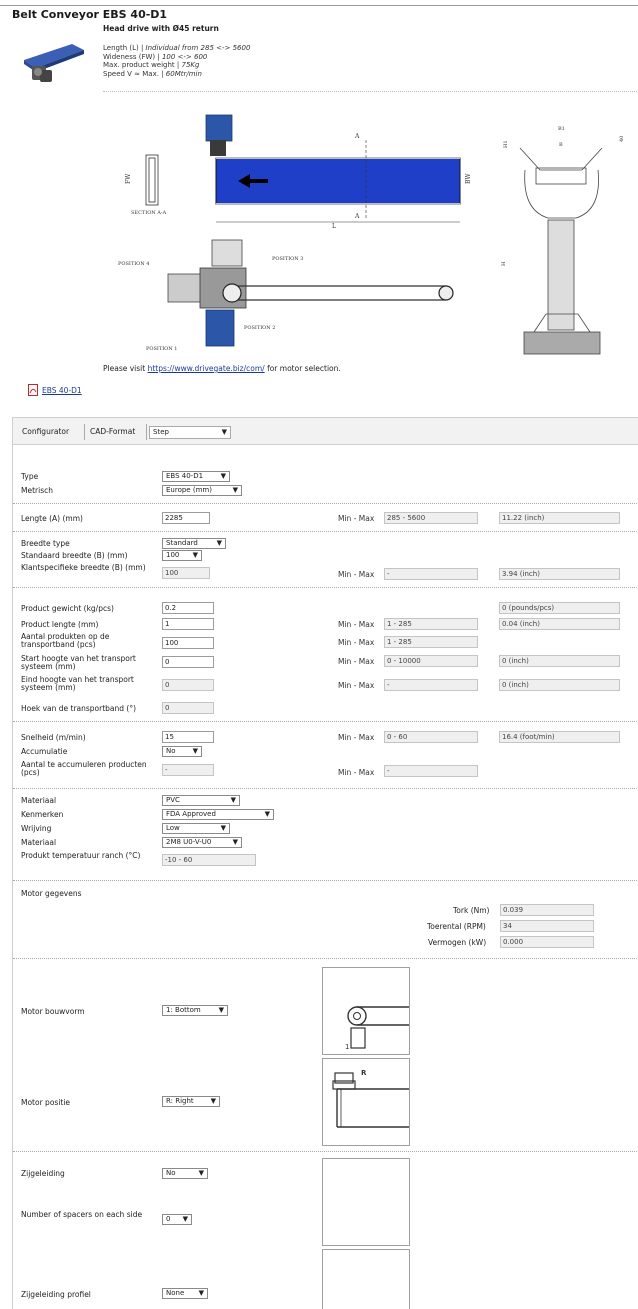 This screenshot has height=1309, width=638. I want to click on speed-range: 0 - 60, so click(431, 737).